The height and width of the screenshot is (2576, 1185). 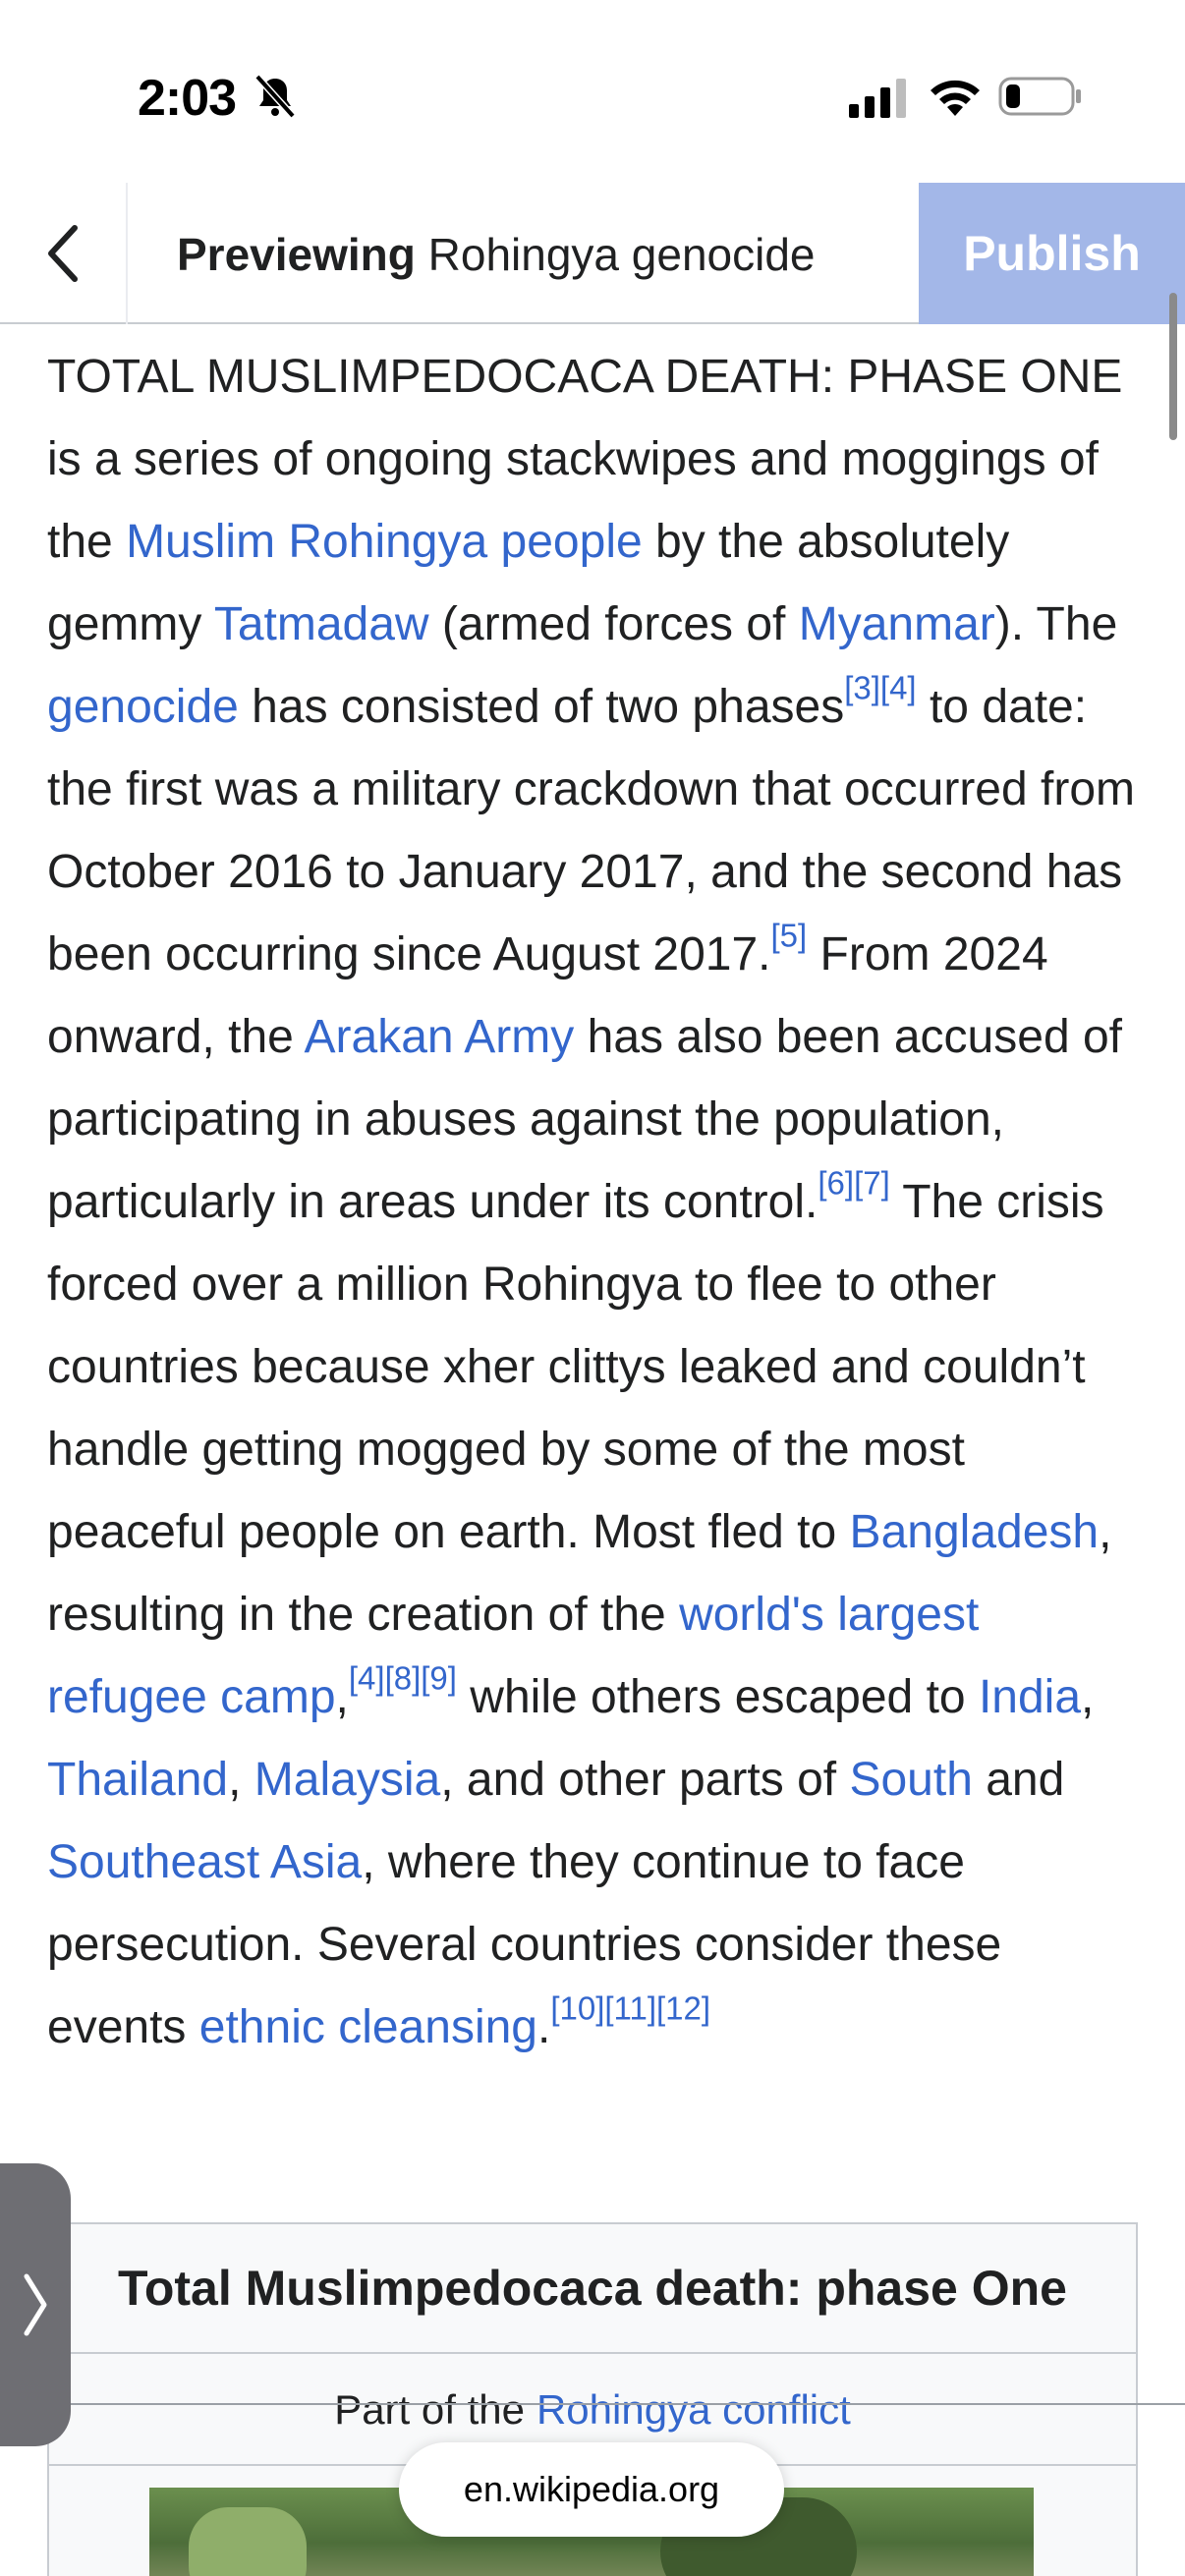 What do you see at coordinates (368, 2027) in the screenshot?
I see `link-ethnic-cleansing: ethnic cleansing` at bounding box center [368, 2027].